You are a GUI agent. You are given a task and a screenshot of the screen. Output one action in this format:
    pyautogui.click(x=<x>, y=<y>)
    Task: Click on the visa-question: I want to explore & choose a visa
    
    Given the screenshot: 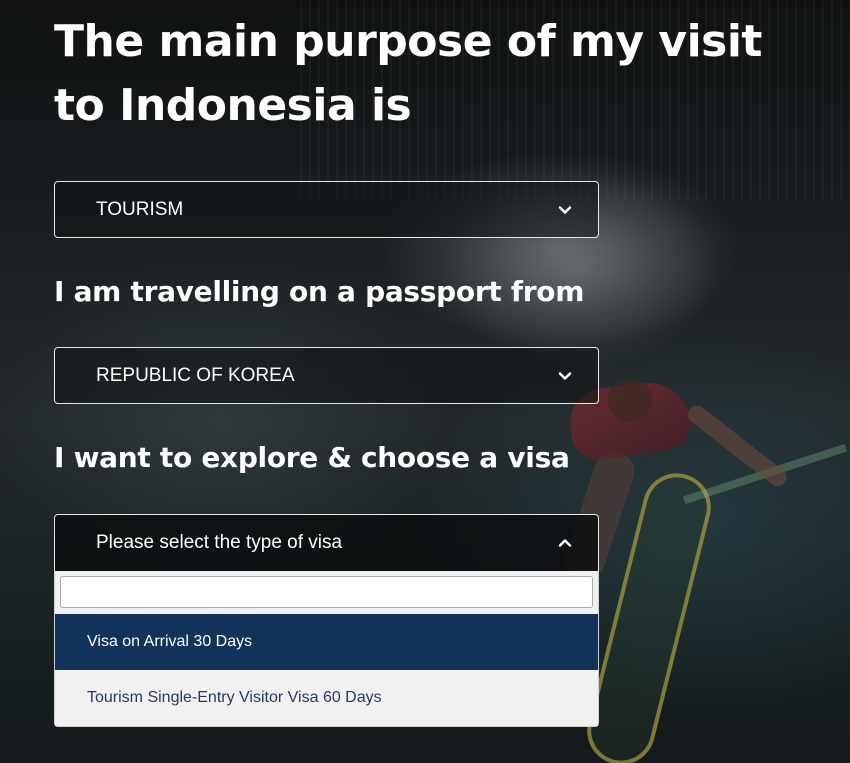 What is the action you would take?
    pyautogui.click(x=312, y=457)
    